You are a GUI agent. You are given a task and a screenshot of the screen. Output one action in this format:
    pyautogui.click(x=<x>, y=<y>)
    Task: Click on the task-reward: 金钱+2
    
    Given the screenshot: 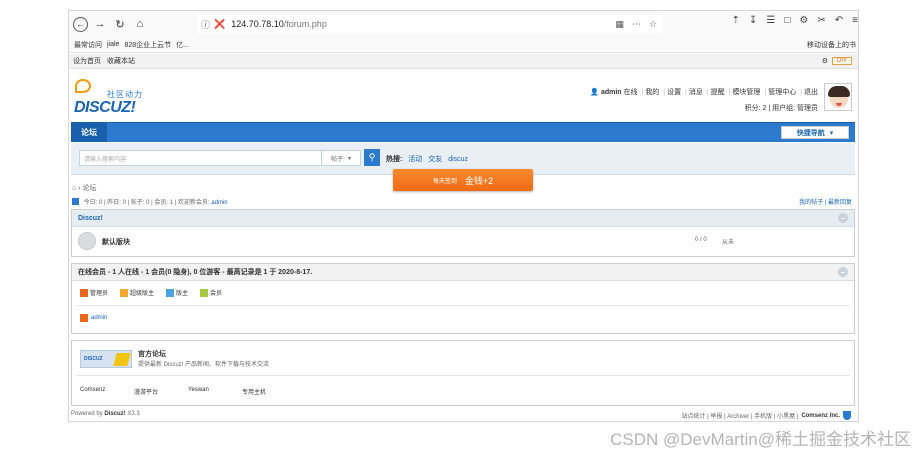 What is the action you would take?
    pyautogui.click(x=479, y=180)
    